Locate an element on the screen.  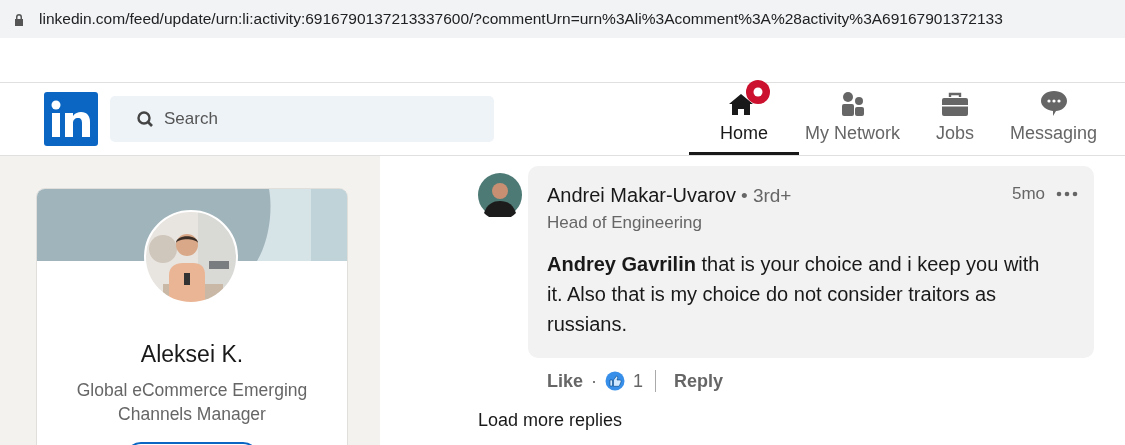
avatar is located at coordinates (500, 195).